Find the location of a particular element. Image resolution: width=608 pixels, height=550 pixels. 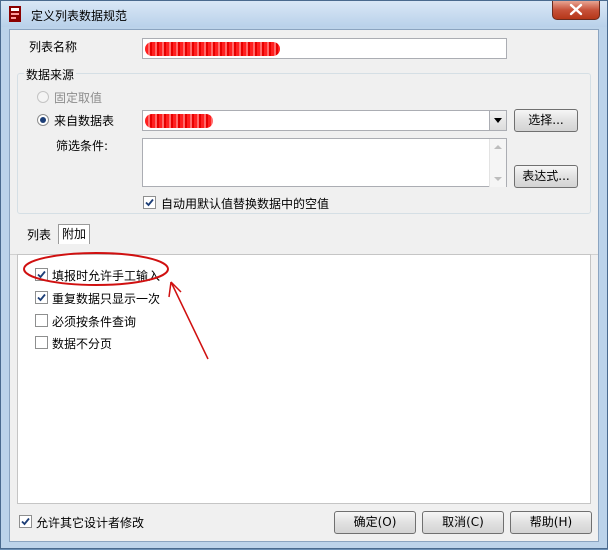

option-label-no-paging: 数据不分页 is located at coordinates (82, 344).